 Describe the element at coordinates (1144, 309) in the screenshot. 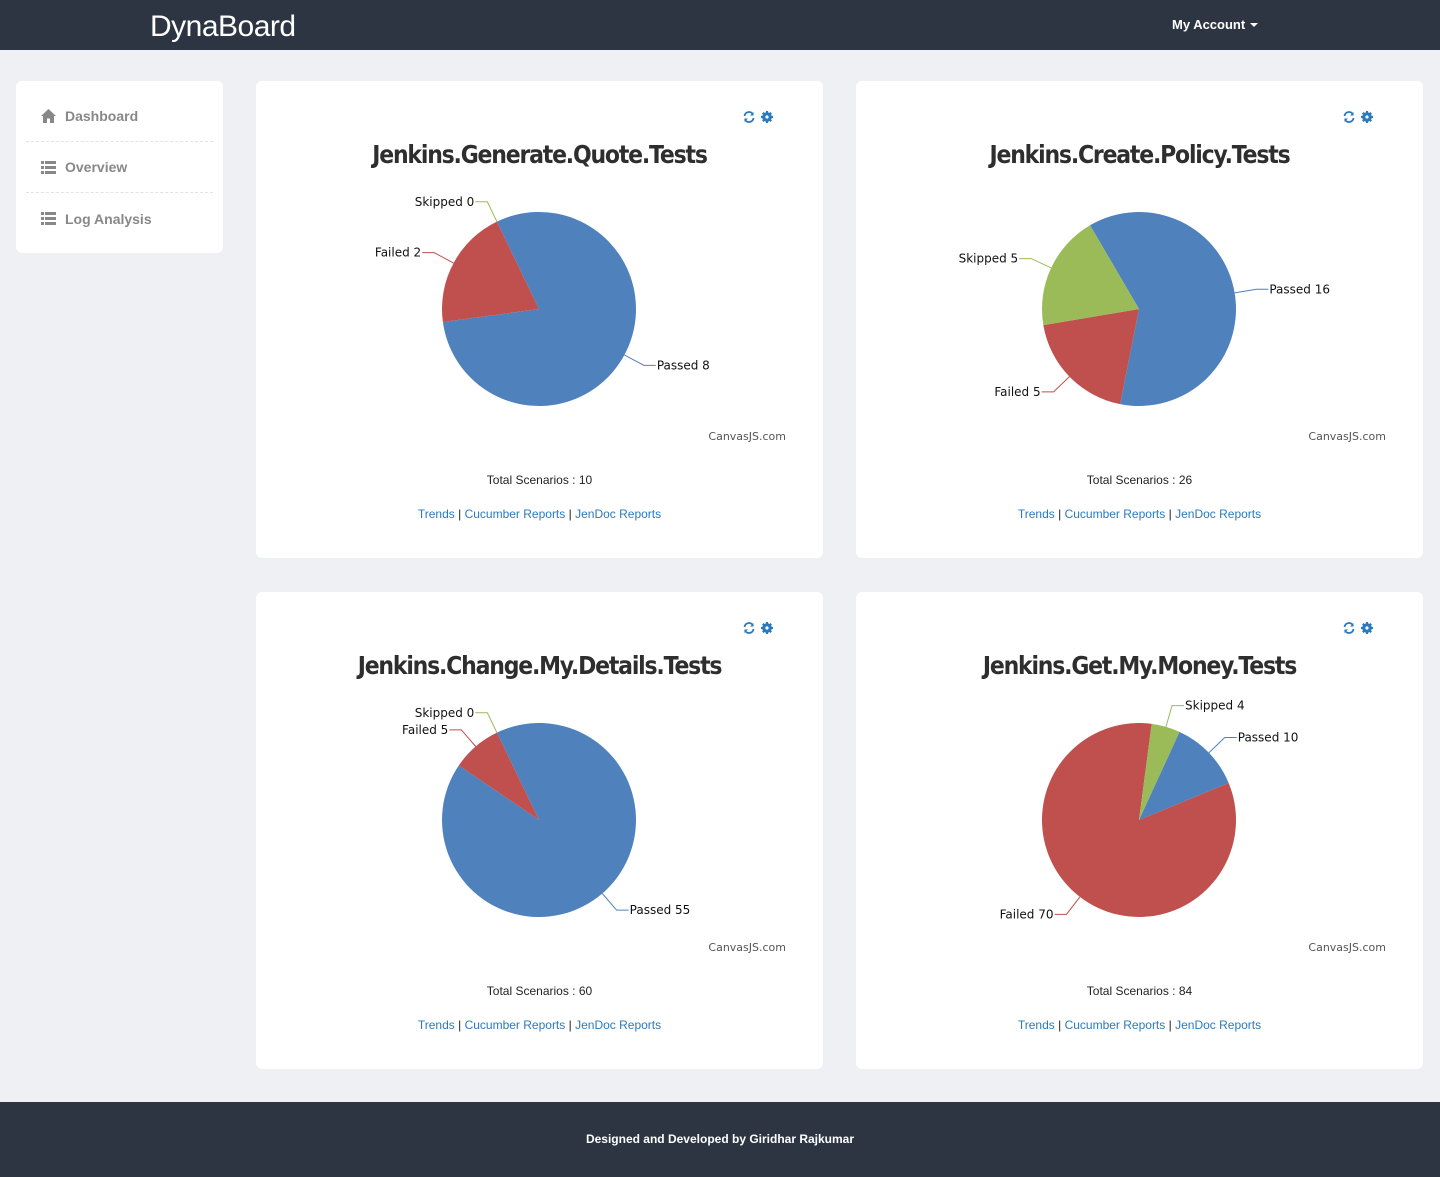

I see `pie-chart: Passed 16 Failed 5 Skipped 5` at that location.